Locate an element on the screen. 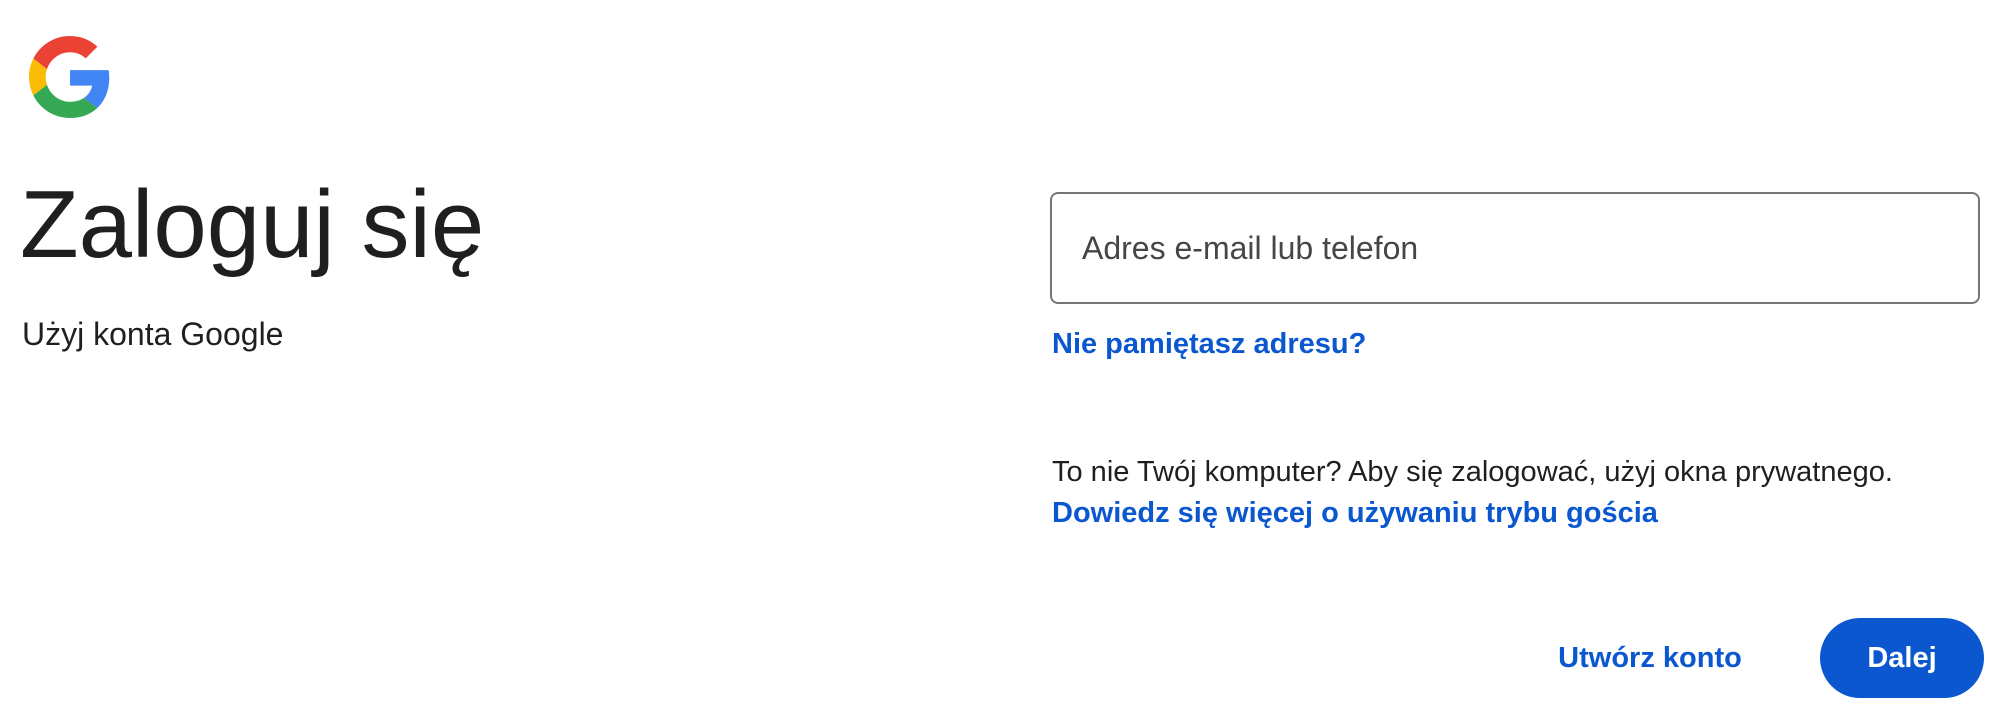 This screenshot has width=2010, height=724. page-subtitle: Użyj konta Google is located at coordinates (153, 334).